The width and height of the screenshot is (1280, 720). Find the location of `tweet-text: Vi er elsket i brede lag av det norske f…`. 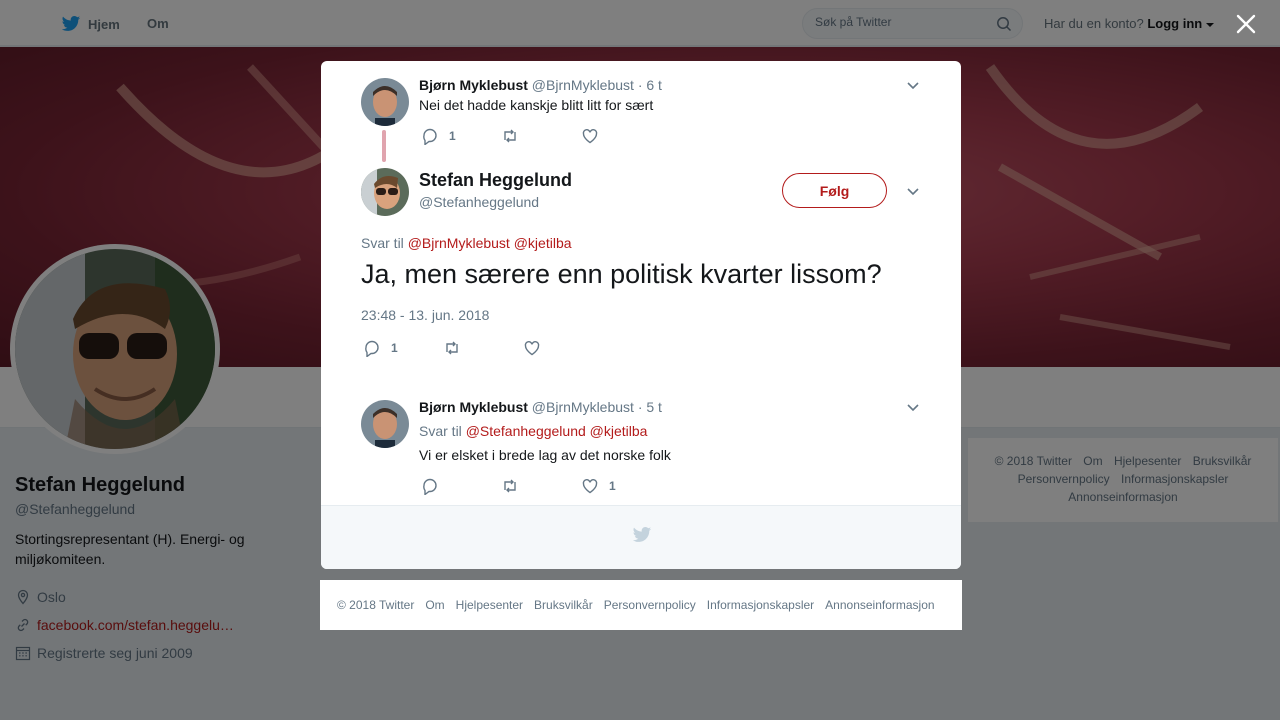

tweet-text: Vi er elsket i brede lag av det norske f… is located at coordinates (545, 455).